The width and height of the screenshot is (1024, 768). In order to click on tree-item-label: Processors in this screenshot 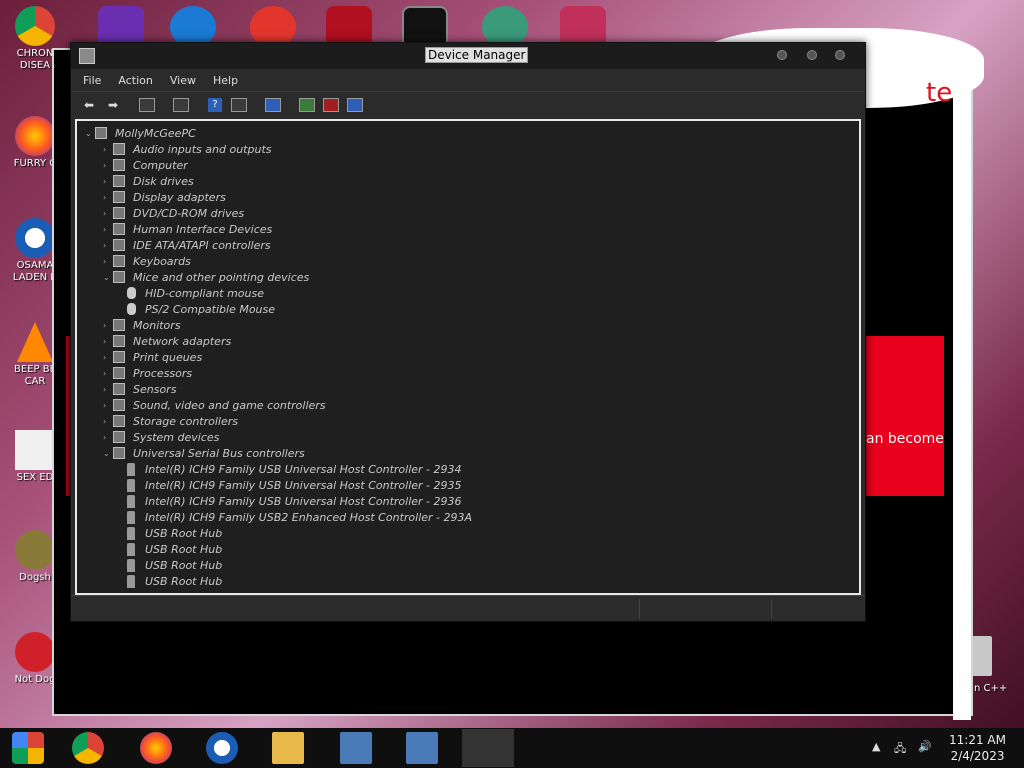, I will do `click(163, 373)`.